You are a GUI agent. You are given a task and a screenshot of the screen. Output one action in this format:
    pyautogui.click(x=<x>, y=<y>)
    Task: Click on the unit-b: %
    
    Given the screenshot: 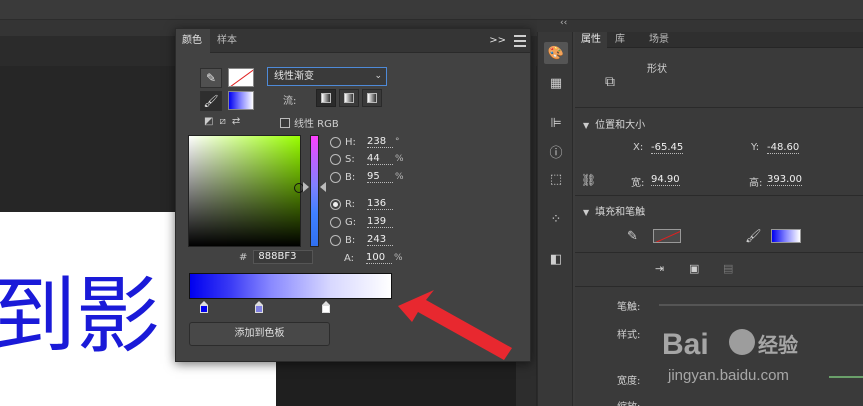 What is the action you would take?
    pyautogui.click(x=399, y=177)
    